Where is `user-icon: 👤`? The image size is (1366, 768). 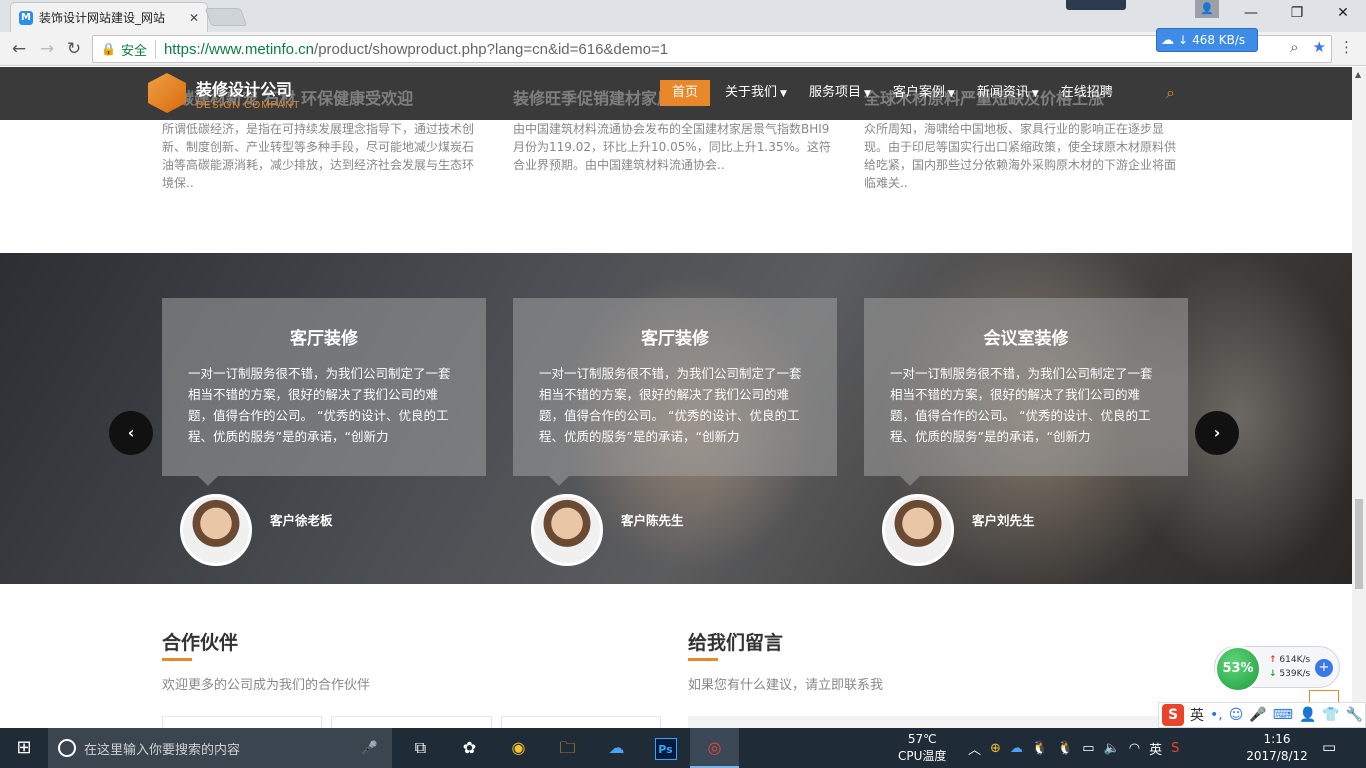
user-icon: 👤 is located at coordinates (1307, 715).